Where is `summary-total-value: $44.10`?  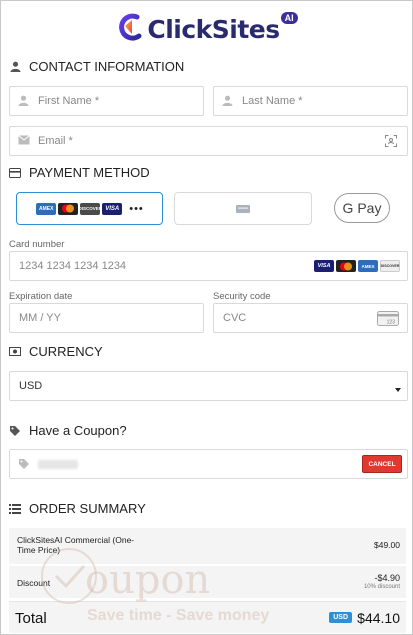 summary-total-value: $44.10 is located at coordinates (378, 618).